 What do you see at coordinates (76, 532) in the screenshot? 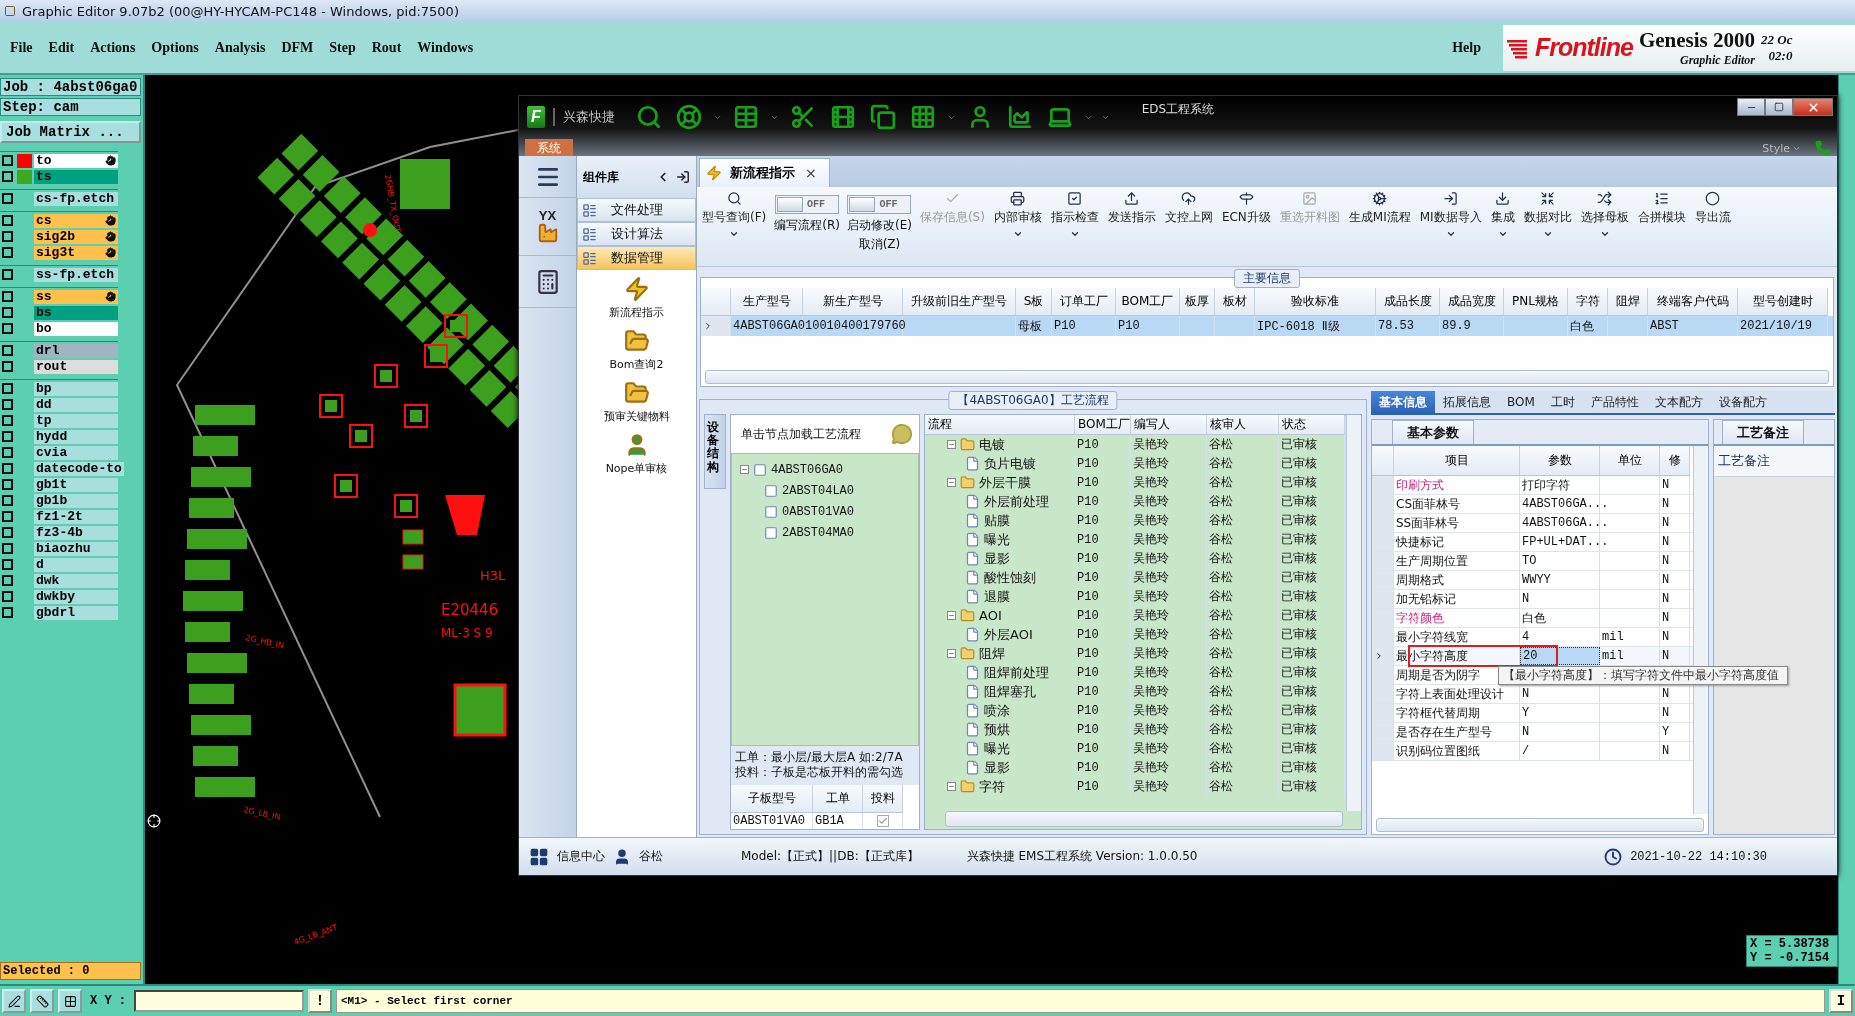
I see `layer-name: fz3-4b` at bounding box center [76, 532].